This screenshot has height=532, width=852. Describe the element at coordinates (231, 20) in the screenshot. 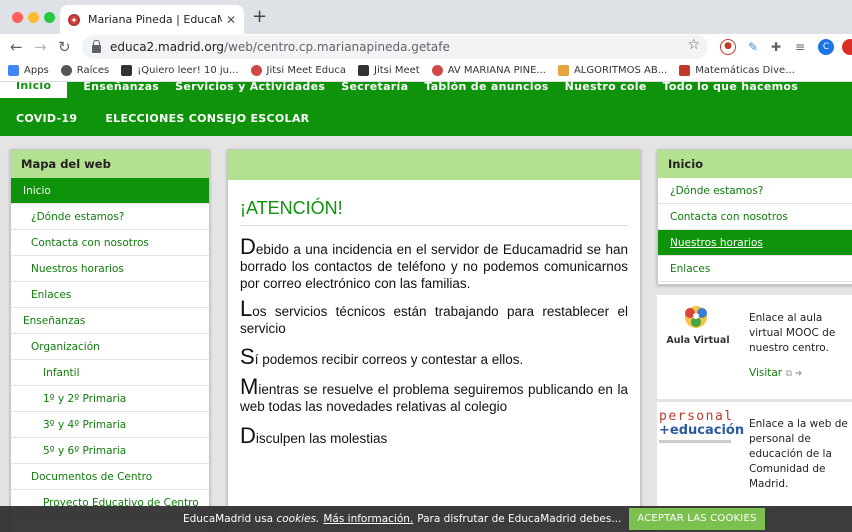

I see `close-tab-icon: ✕` at that location.